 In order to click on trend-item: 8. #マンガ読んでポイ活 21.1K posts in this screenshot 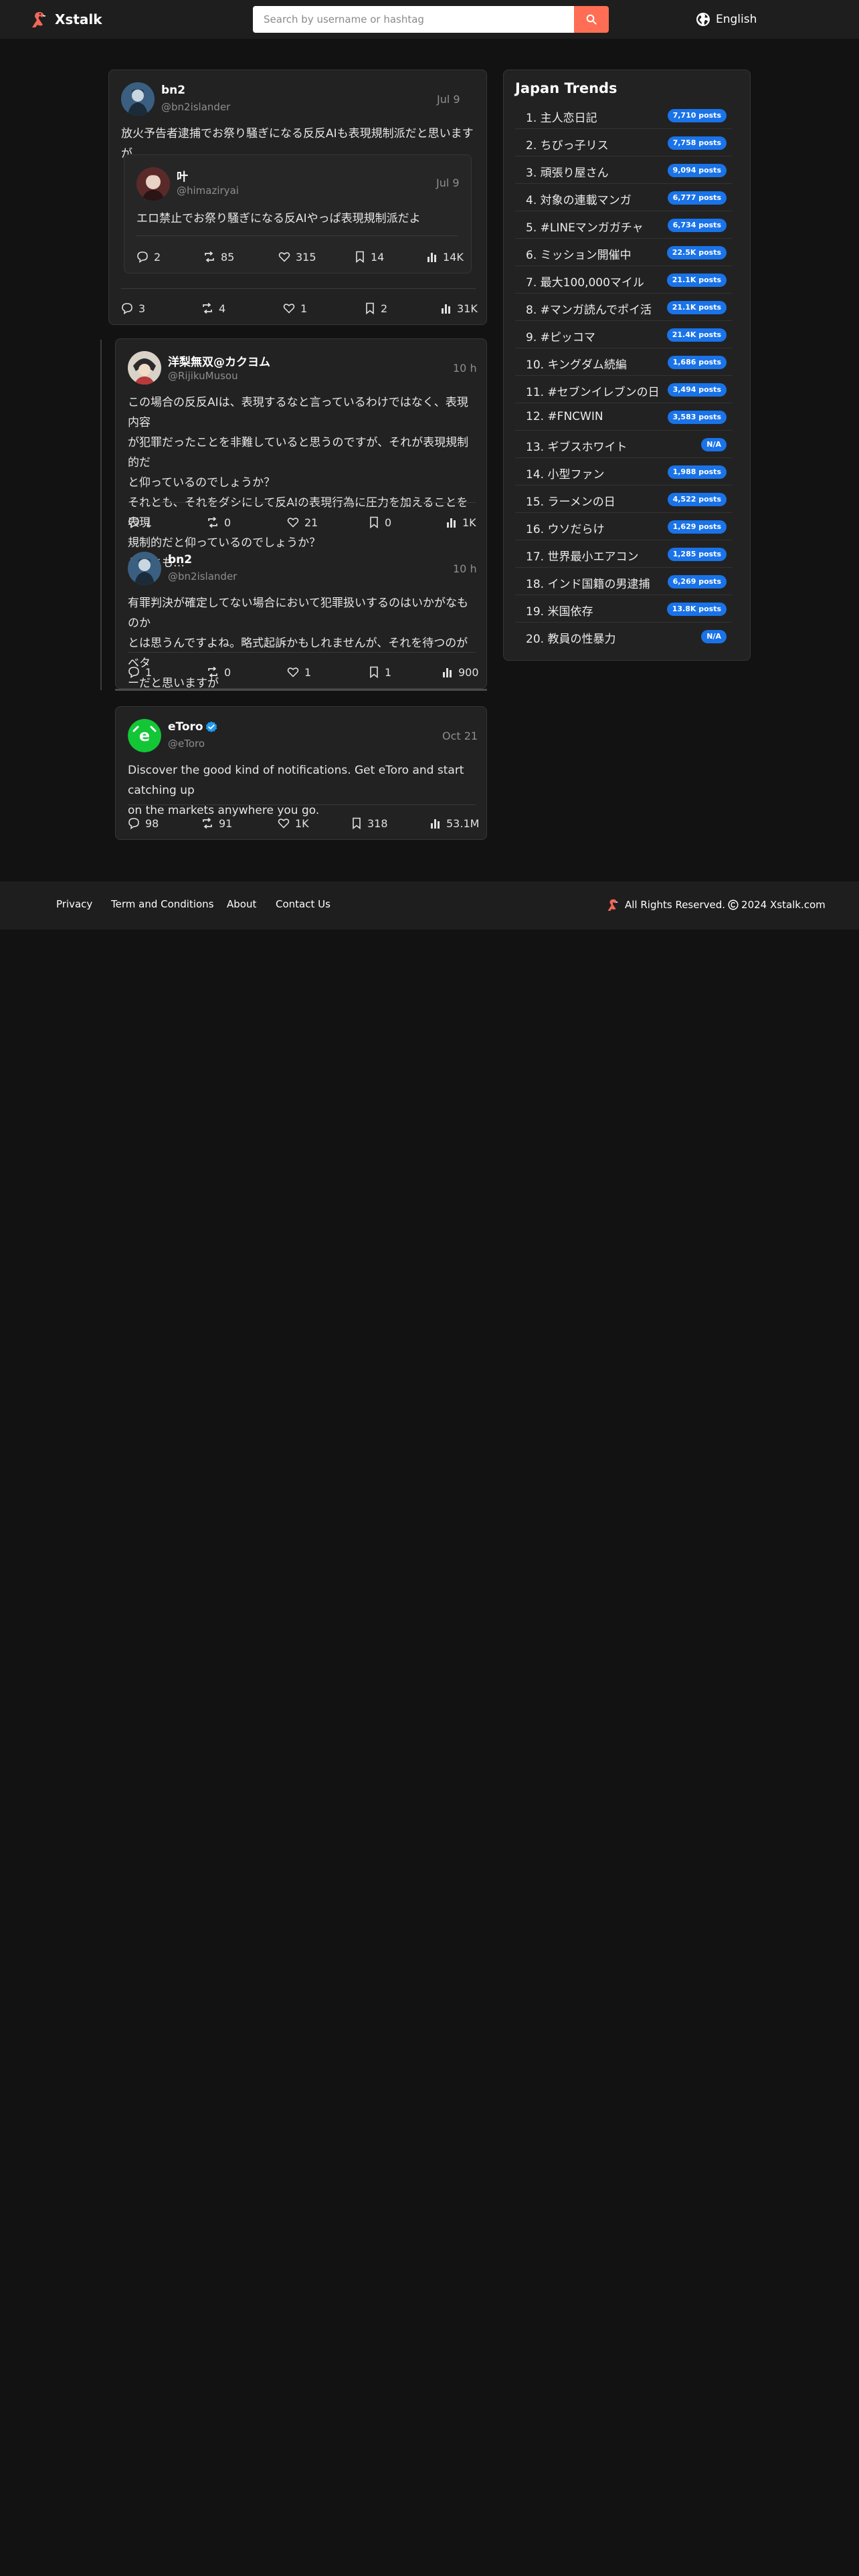, I will do `click(623, 307)`.